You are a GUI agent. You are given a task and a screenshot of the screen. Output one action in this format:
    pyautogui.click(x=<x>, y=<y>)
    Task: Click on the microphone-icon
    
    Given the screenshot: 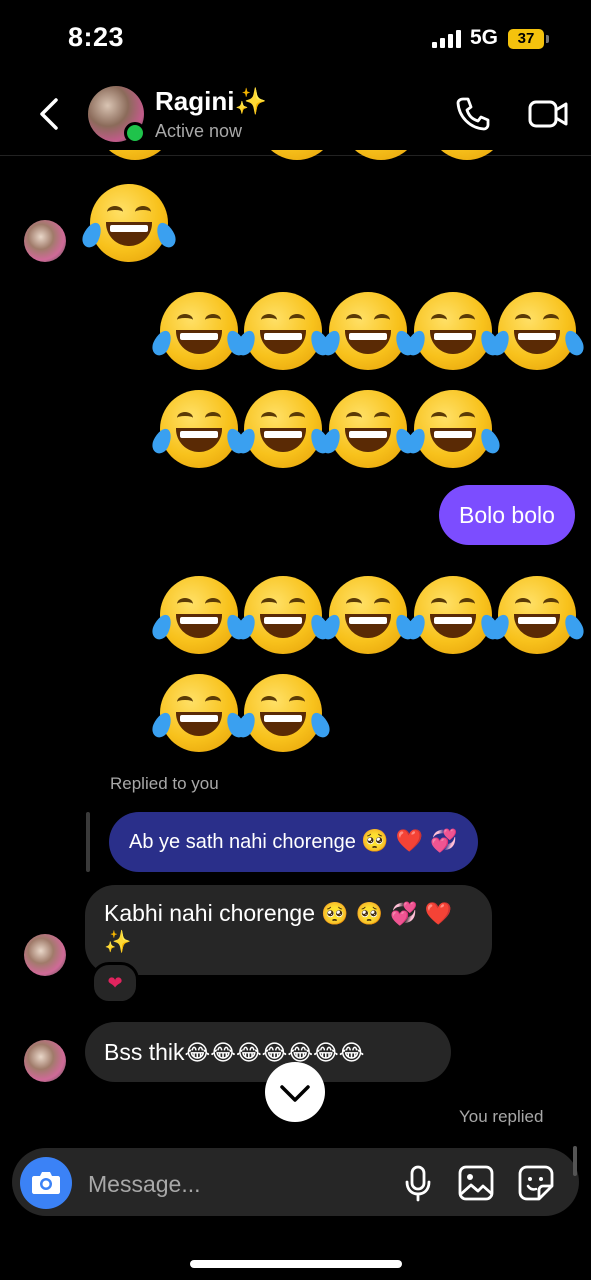 What is the action you would take?
    pyautogui.click(x=418, y=1183)
    